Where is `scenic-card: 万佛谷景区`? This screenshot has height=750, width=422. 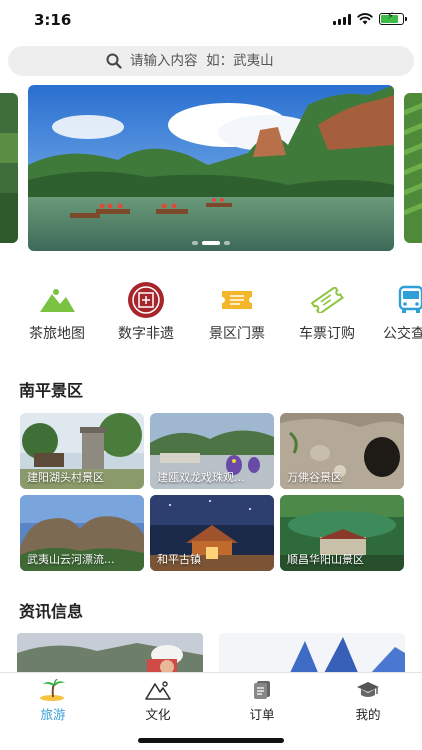
scenic-card: 万佛谷景区 is located at coordinates (342, 451).